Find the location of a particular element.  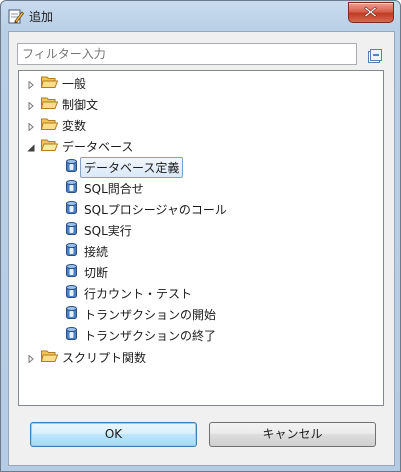

tree-item-label: トランザクションの終了 is located at coordinates (150, 336).